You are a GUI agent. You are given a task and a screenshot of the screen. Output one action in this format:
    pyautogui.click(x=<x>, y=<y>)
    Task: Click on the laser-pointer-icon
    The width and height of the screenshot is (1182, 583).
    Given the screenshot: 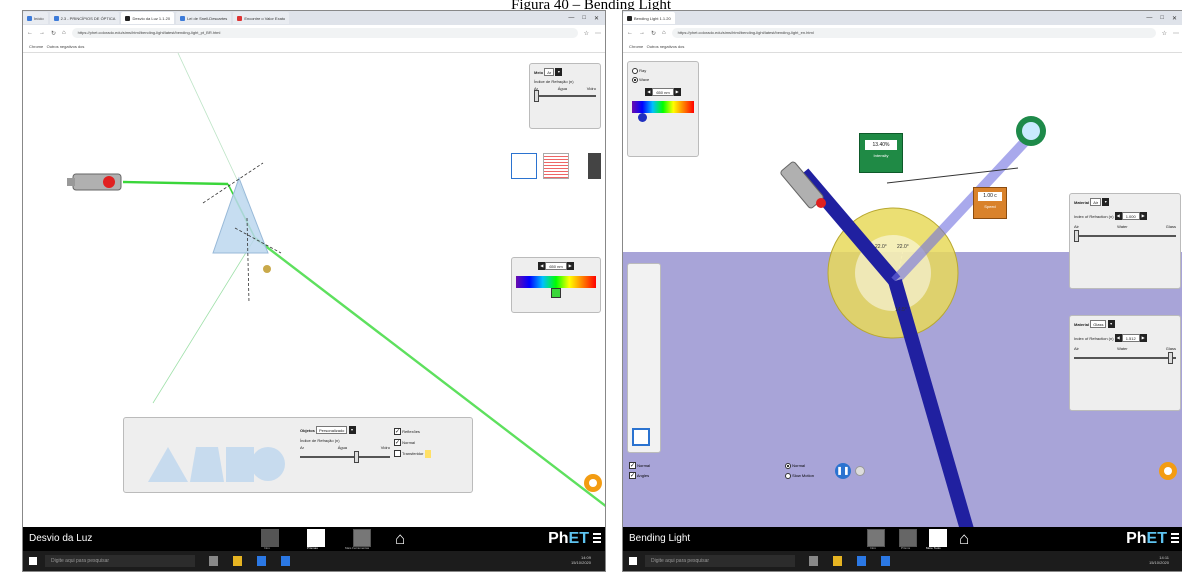 What is the action you would take?
    pyautogui.click(x=94, y=182)
    